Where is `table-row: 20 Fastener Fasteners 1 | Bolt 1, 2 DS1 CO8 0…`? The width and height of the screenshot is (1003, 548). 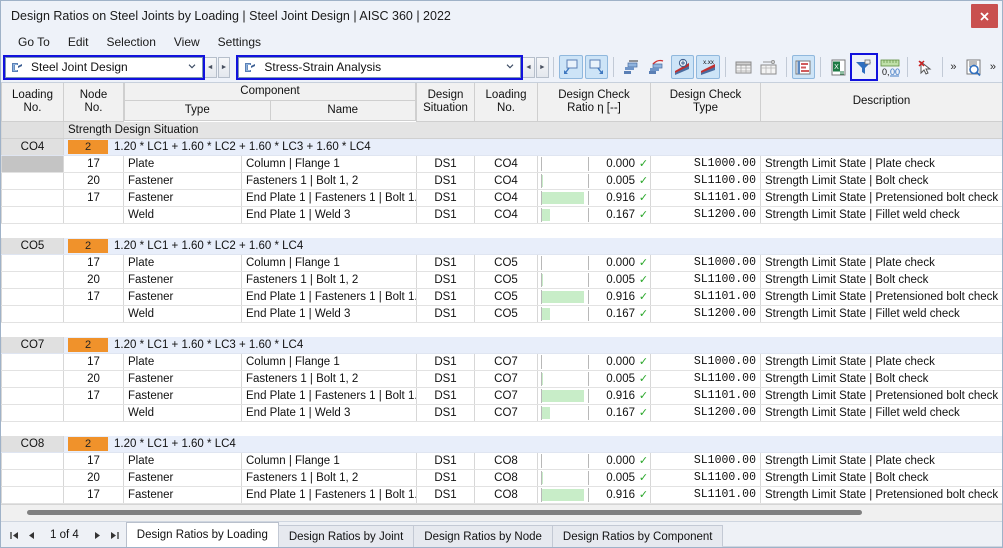
table-row: 20 Fastener Fasteners 1 | Bolt 1, 2 DS1 CO8 0… is located at coordinates (501, 478).